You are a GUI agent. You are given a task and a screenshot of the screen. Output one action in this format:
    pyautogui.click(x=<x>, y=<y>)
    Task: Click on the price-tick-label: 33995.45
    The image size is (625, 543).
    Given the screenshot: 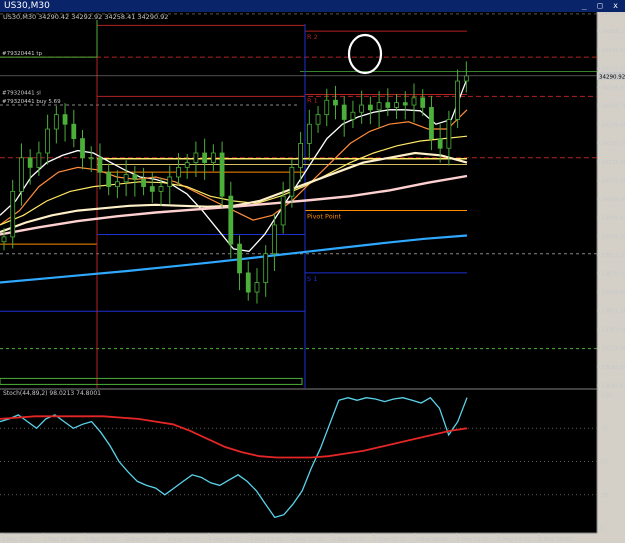 What is the action you would take?
    pyautogui.click(x=613, y=219)
    